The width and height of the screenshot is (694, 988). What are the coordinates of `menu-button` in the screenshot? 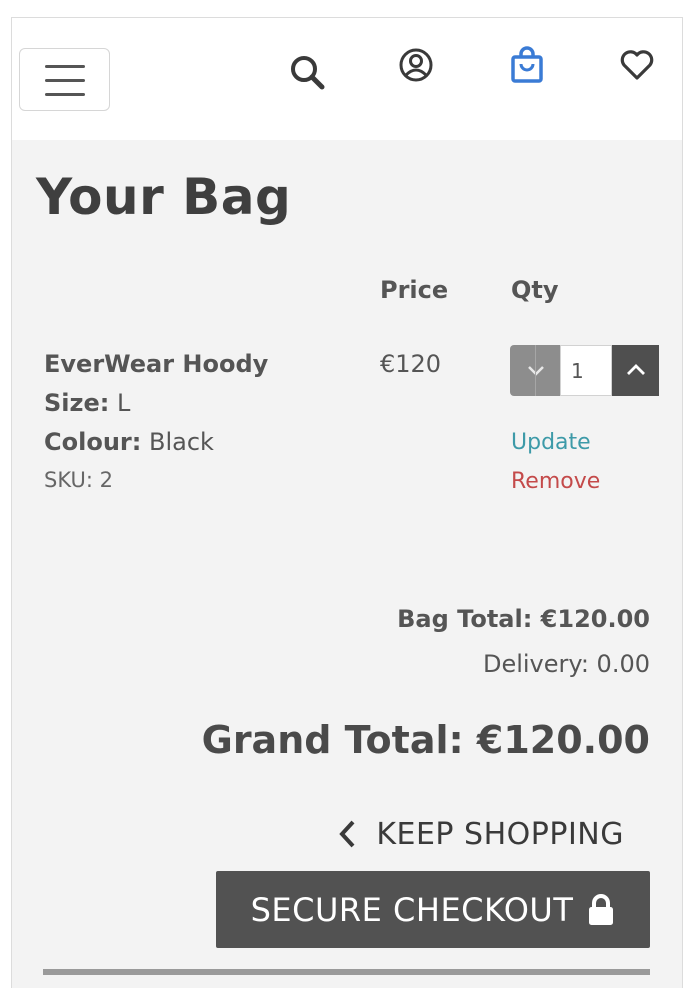 It's located at (64, 79).